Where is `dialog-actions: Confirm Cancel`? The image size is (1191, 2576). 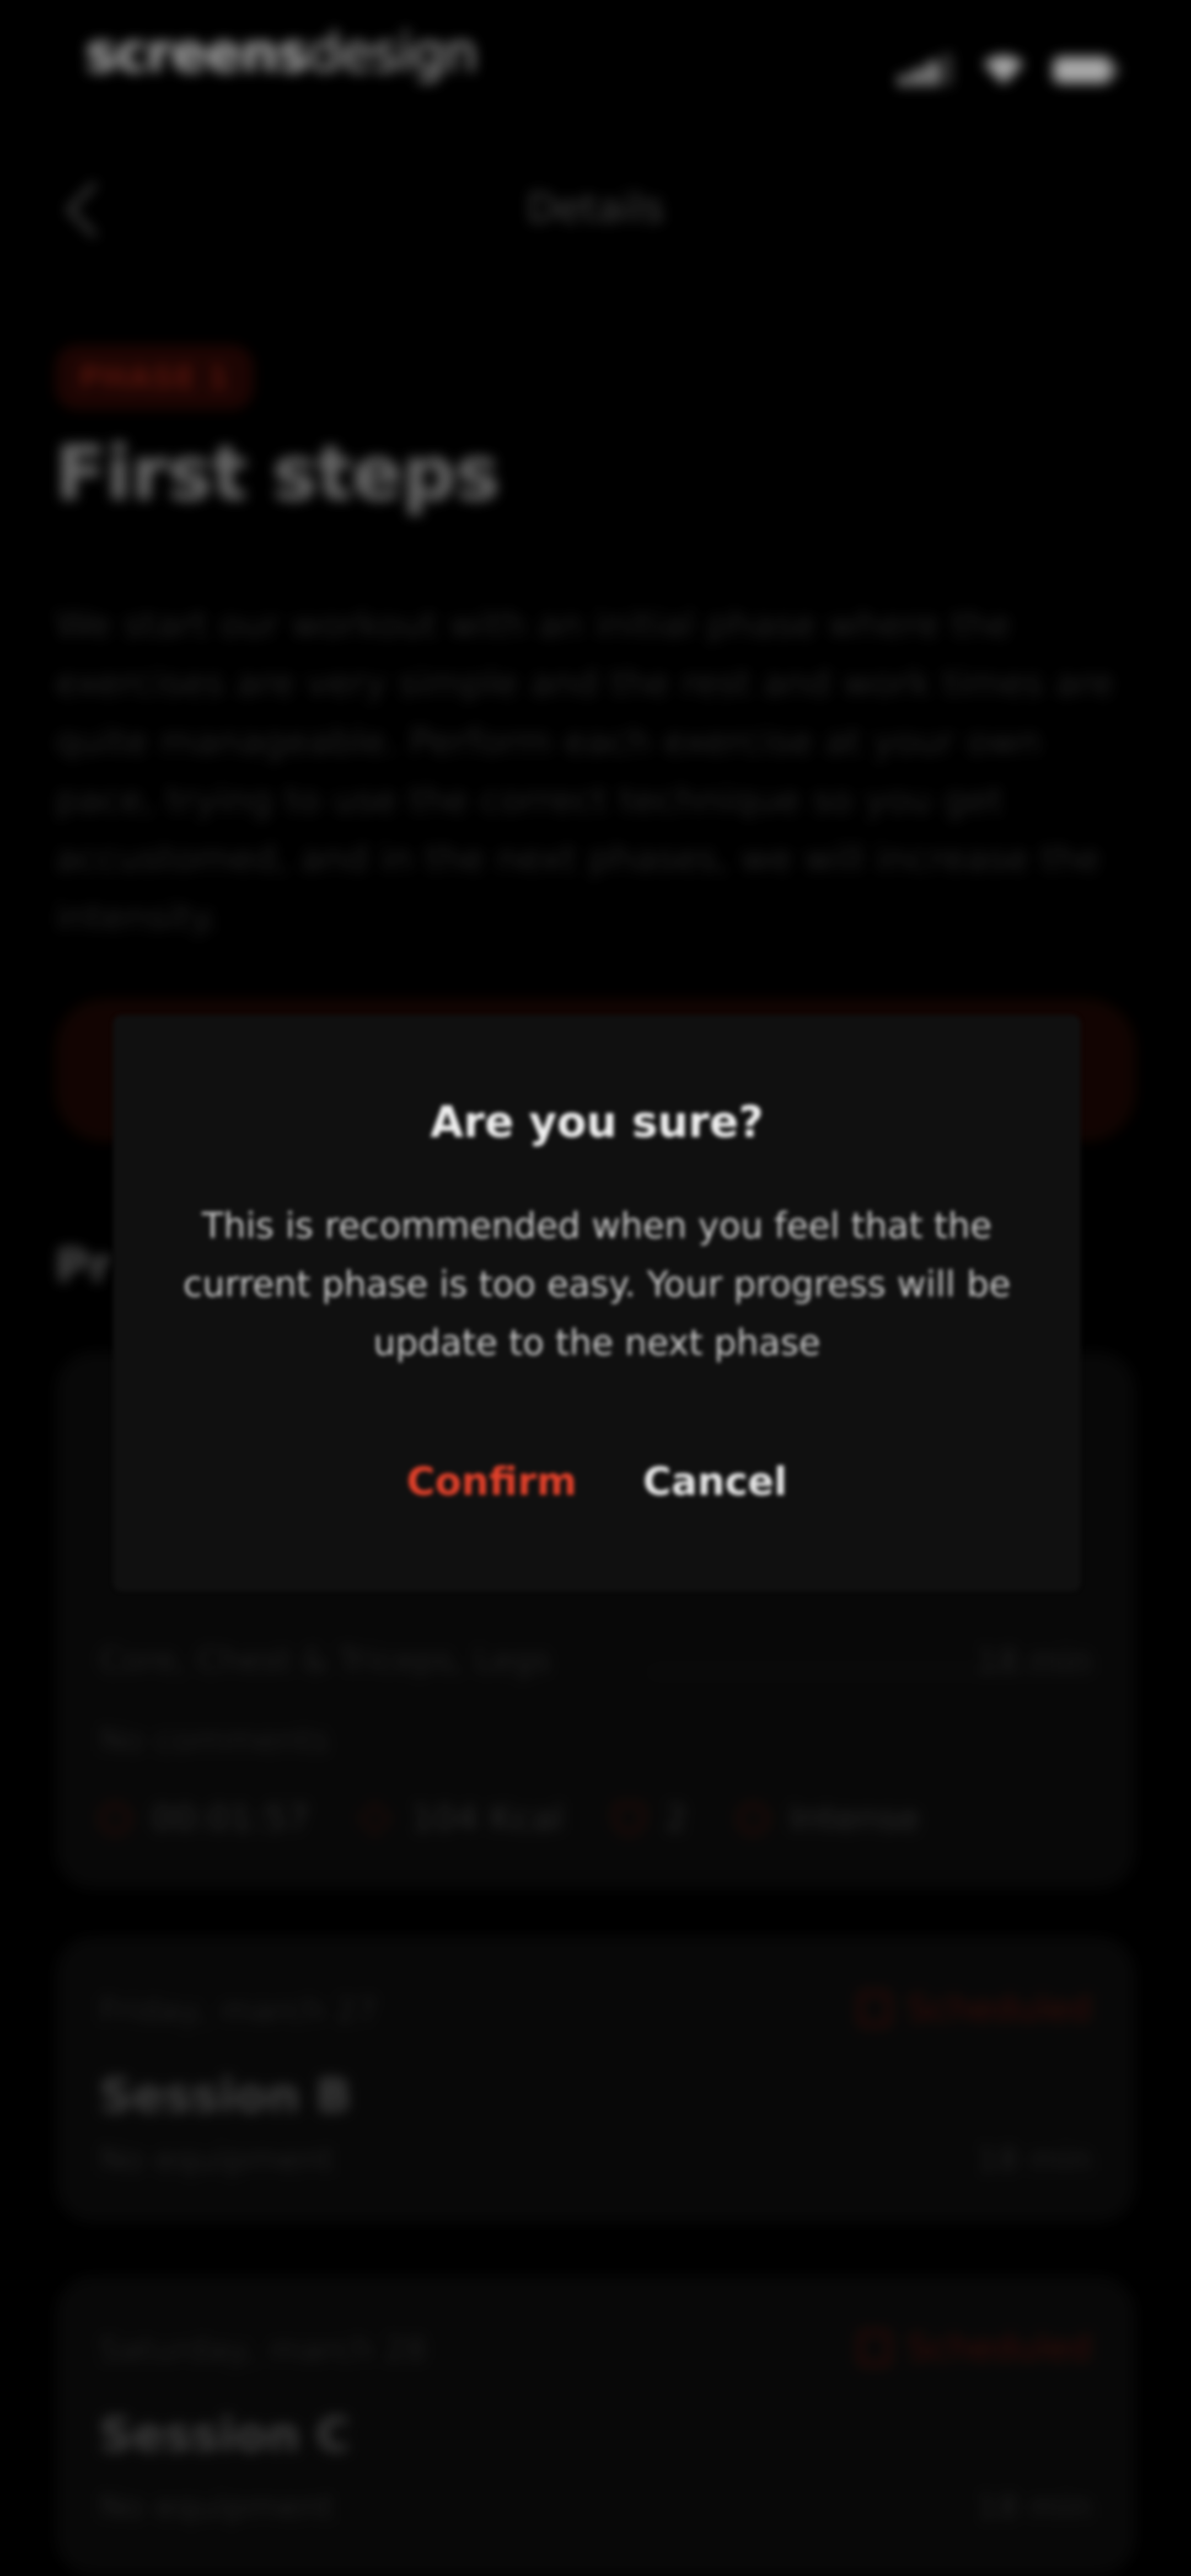
dialog-actions: Confirm Cancel is located at coordinates (597, 1481).